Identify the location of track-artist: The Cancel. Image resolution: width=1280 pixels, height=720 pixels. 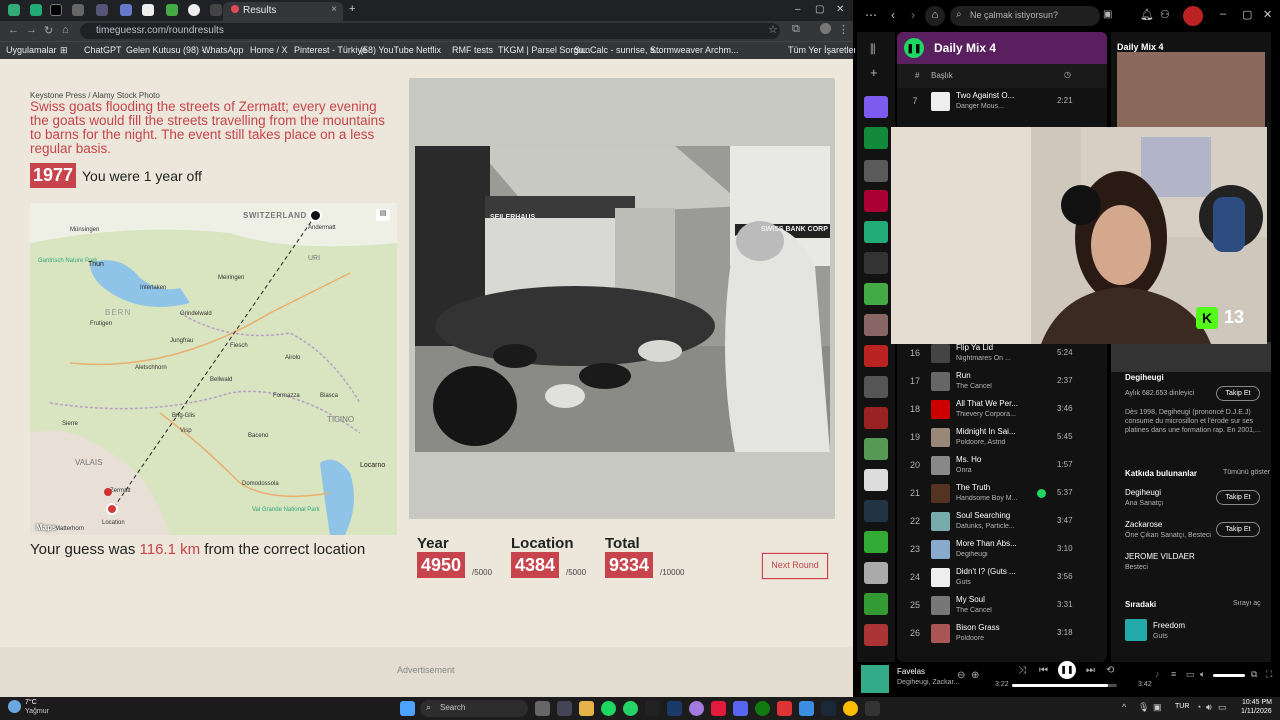
(1003, 386).